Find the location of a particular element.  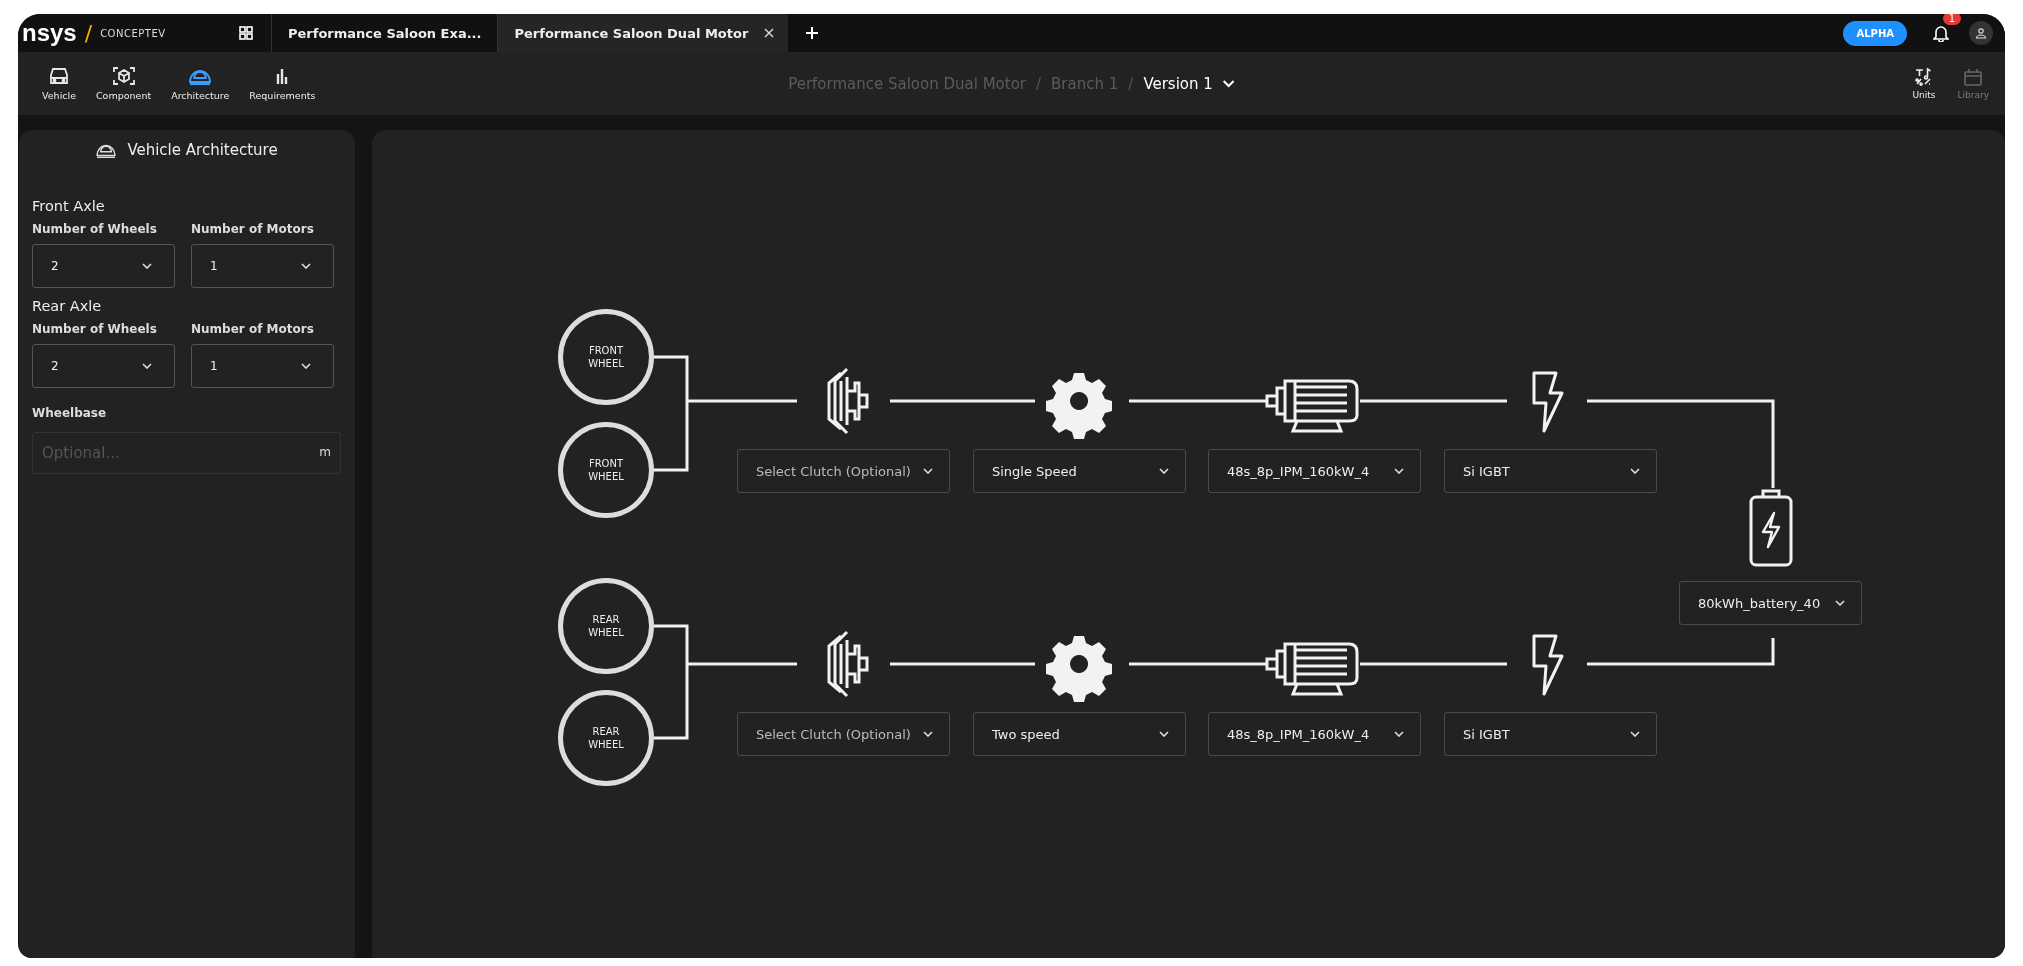

units-icon is located at coordinates (1924, 77).